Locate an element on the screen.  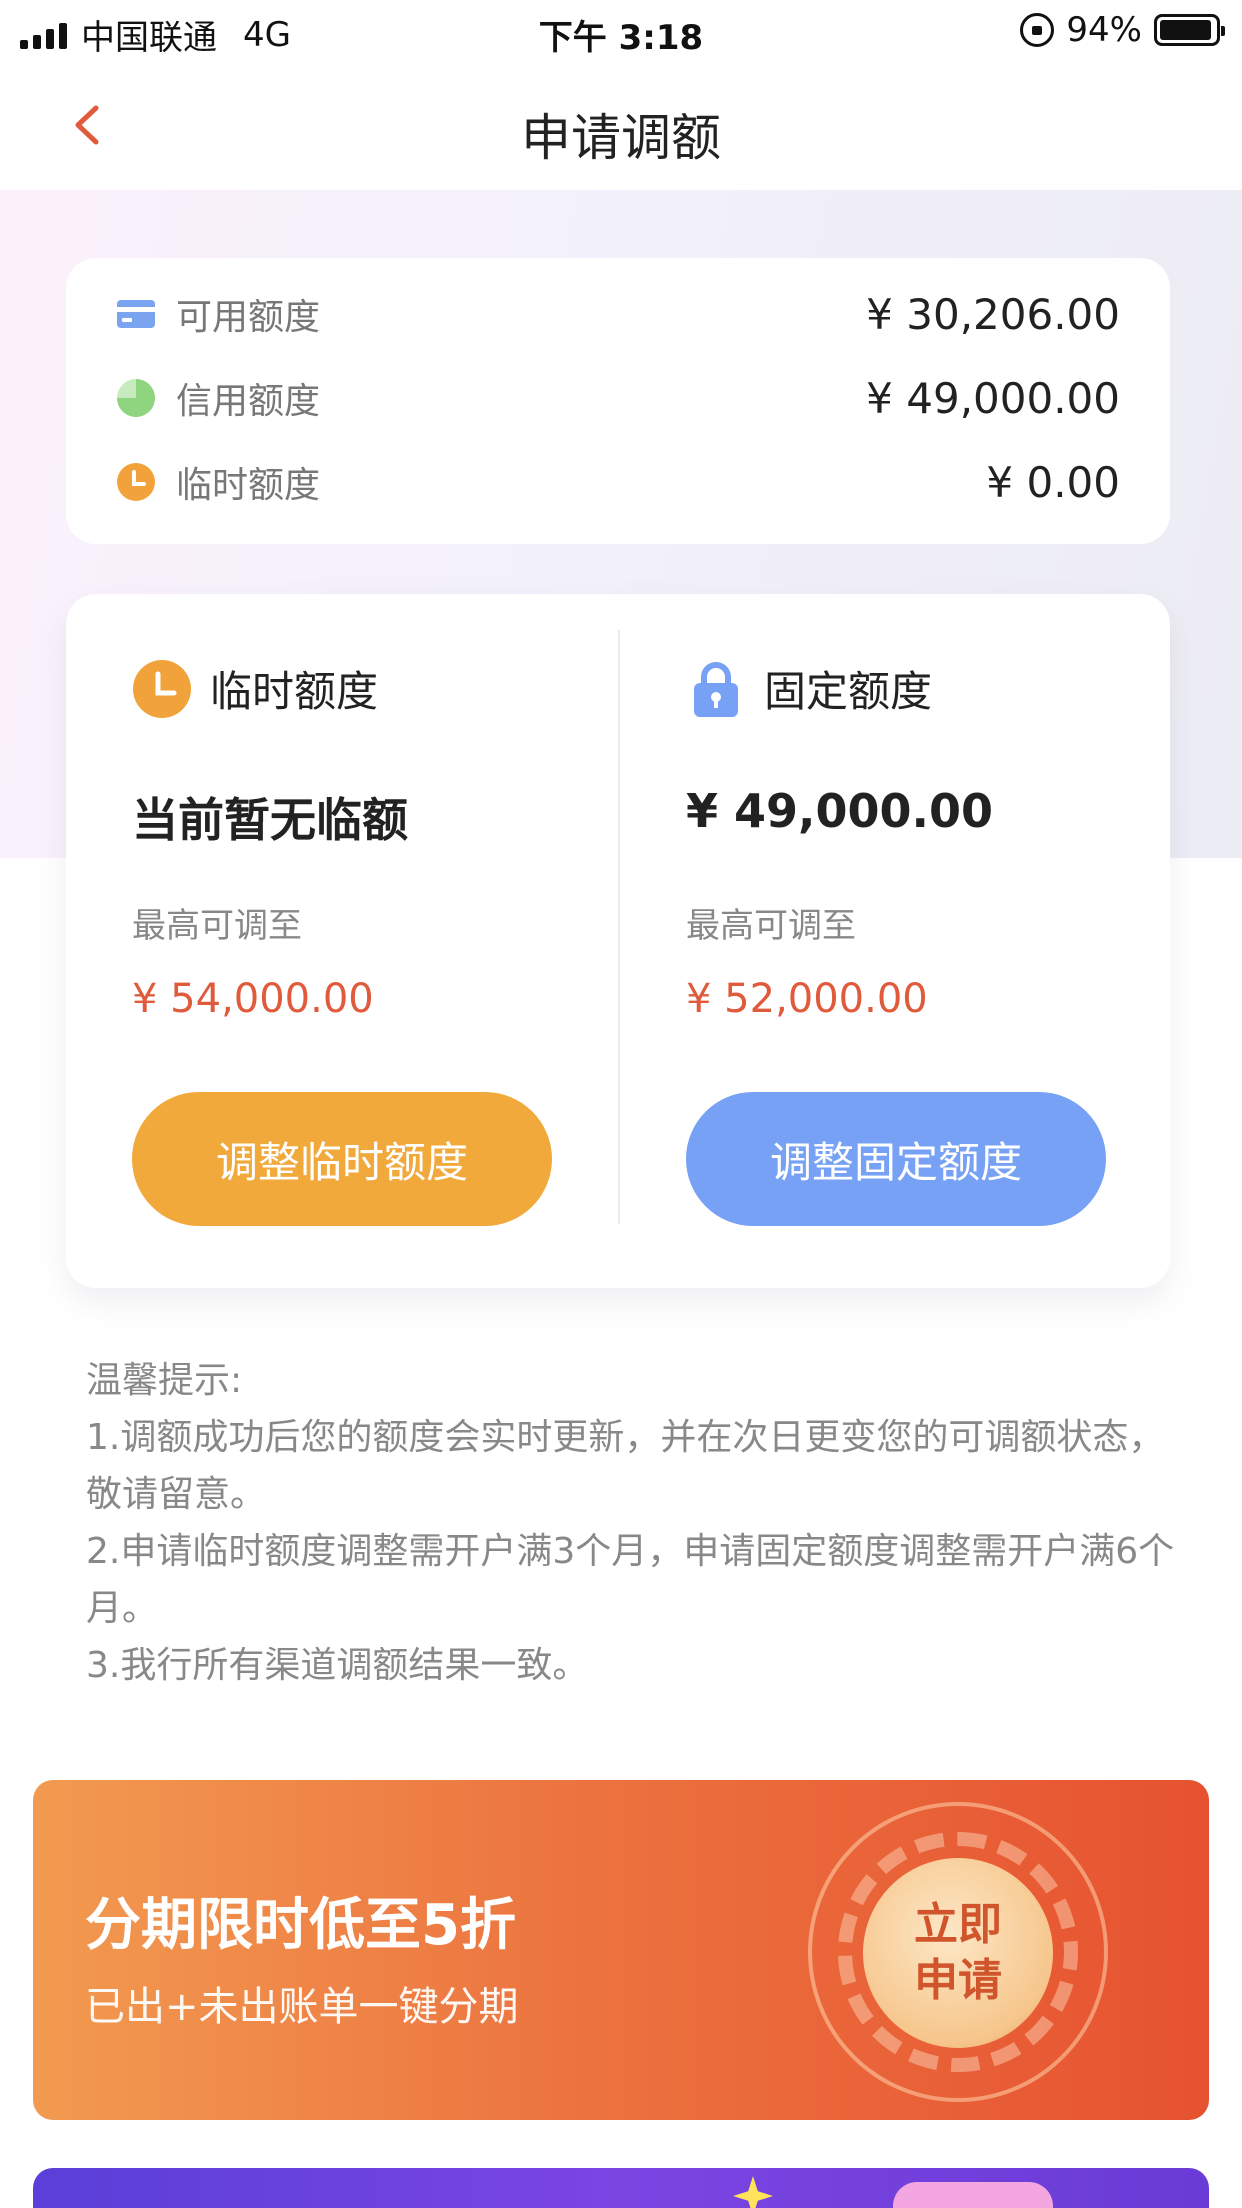
summary-value: ¥ 30,206.00 is located at coordinates (993, 314).